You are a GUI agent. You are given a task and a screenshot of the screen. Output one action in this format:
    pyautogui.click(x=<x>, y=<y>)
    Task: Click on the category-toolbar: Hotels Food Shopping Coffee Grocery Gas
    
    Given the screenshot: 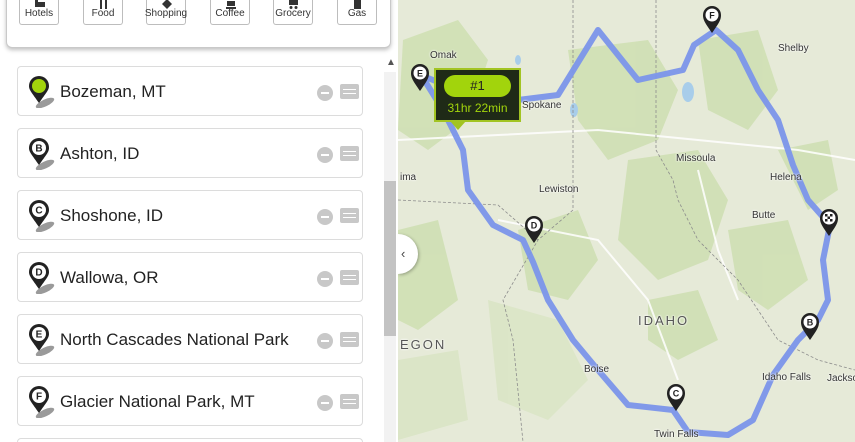 What is the action you would take?
    pyautogui.click(x=198, y=24)
    